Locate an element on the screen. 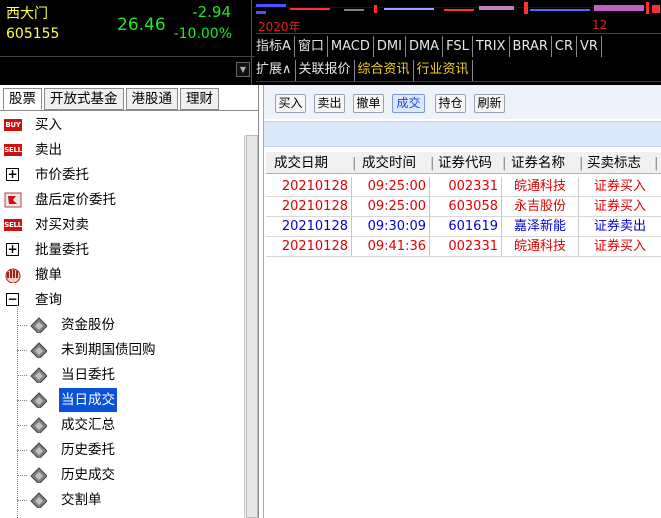 This screenshot has width=661, height=518. column-header-name: 证券名称 is located at coordinates (538, 162).